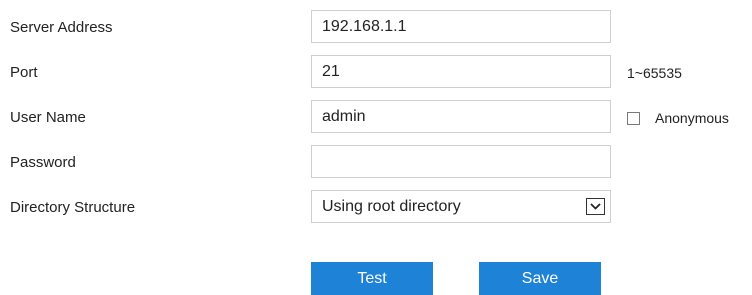 The image size is (752, 295). What do you see at coordinates (48, 117) in the screenshot?
I see `user-name-label: User Name` at bounding box center [48, 117].